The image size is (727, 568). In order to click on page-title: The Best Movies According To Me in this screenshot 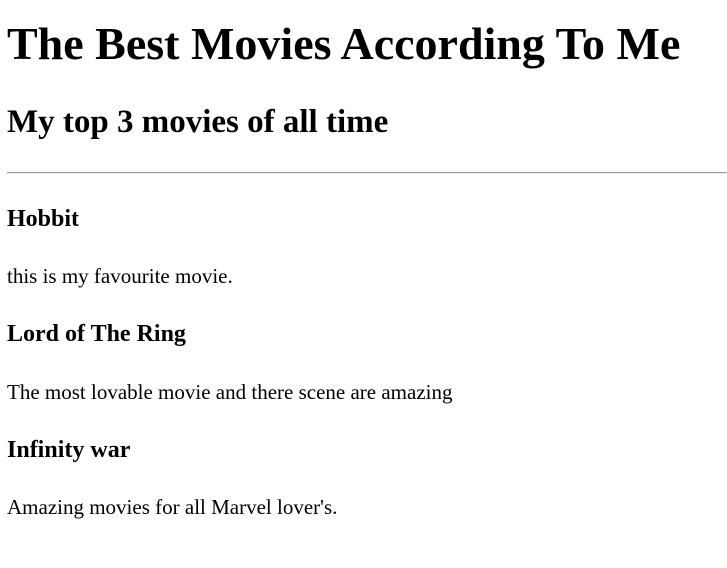, I will do `click(344, 43)`.